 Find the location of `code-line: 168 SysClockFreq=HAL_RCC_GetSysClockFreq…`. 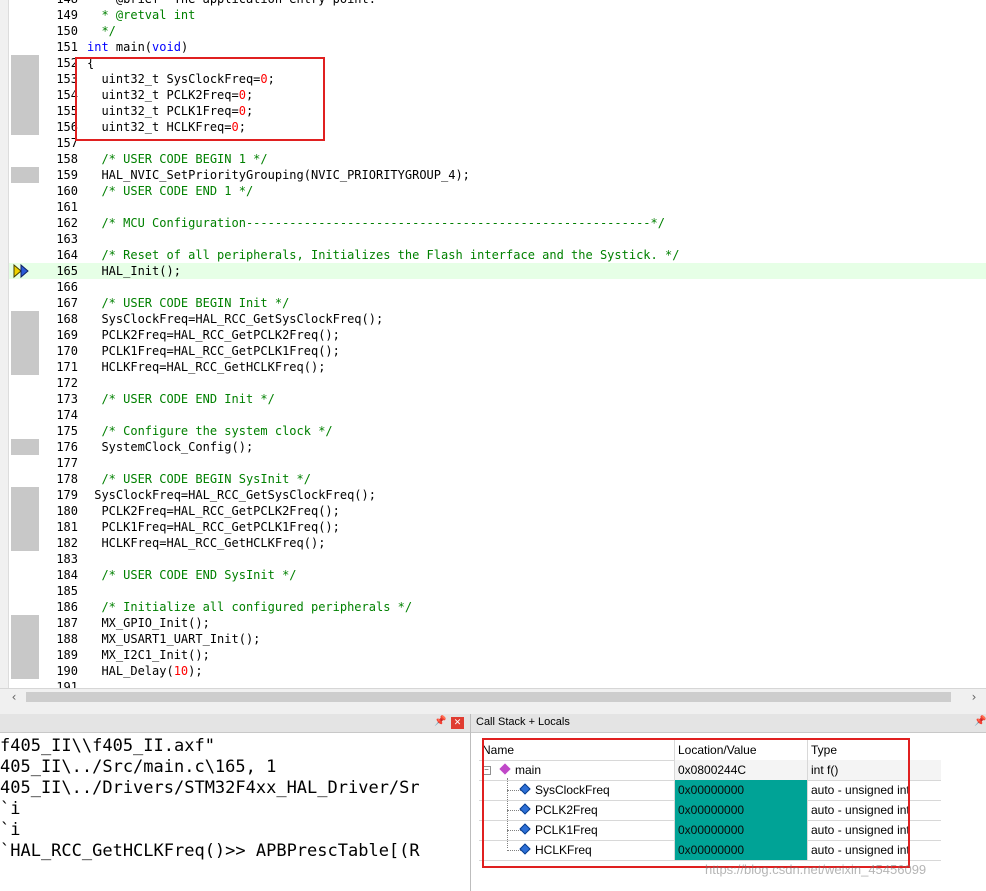

code-line: 168 SysClockFreq=HAL_RCC_GetSysClockFreq… is located at coordinates (497, 319).